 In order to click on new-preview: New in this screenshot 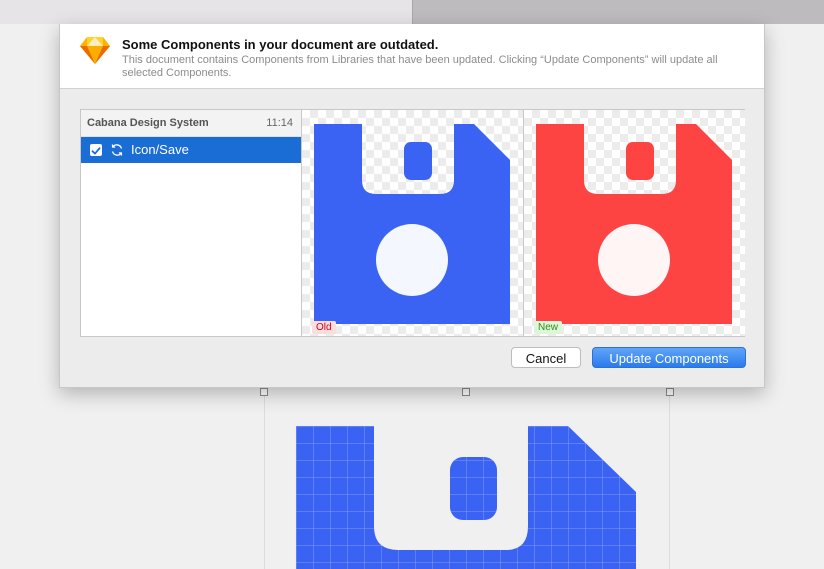, I will do `click(634, 223)`.